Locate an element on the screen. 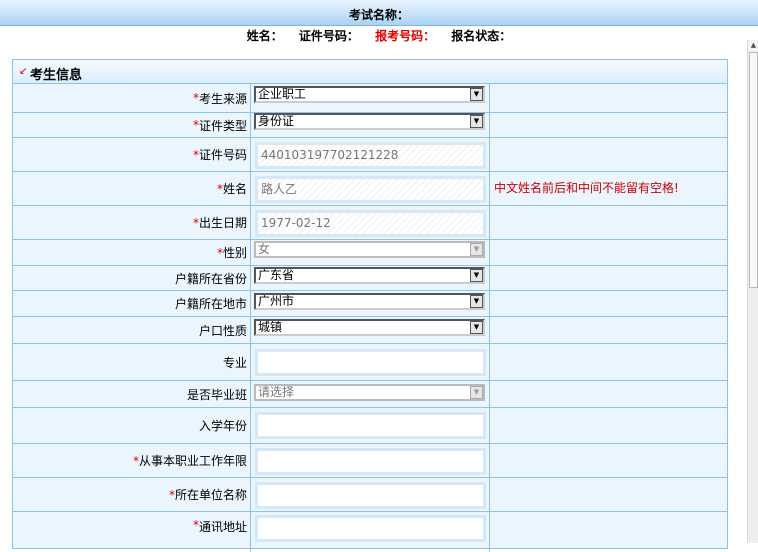 The height and width of the screenshot is (552, 758). row-hukou-type: 户口性质 城镇 ▼ is located at coordinates (370, 330).